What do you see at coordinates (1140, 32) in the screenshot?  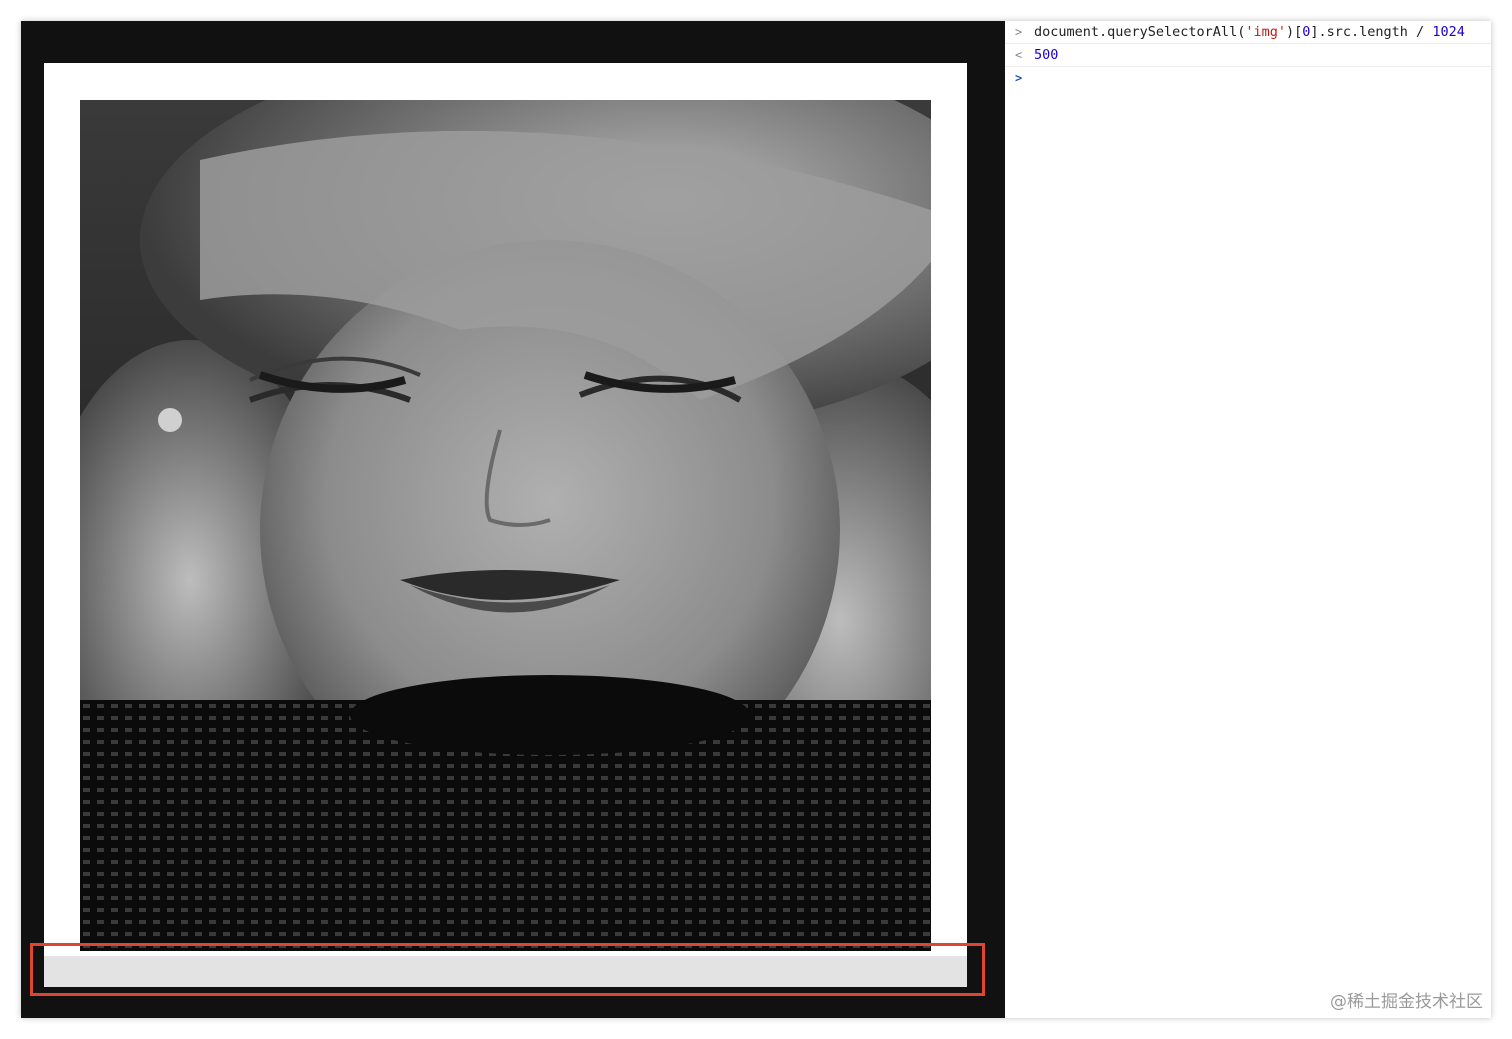 I see `code-prefix: document.querySelectorAll(` at bounding box center [1140, 32].